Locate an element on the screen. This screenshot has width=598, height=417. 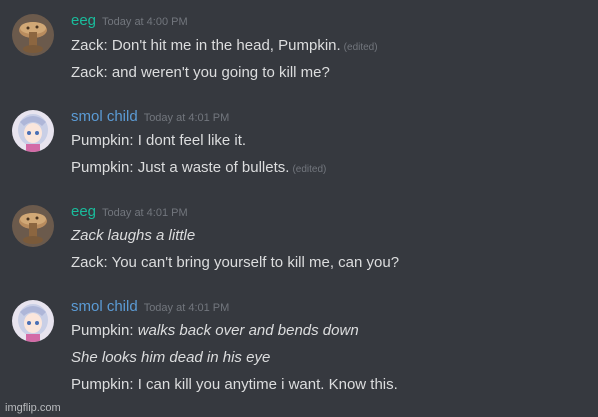
message-header: eeg Today at 4:00 PM is located at coordinates (129, 21).